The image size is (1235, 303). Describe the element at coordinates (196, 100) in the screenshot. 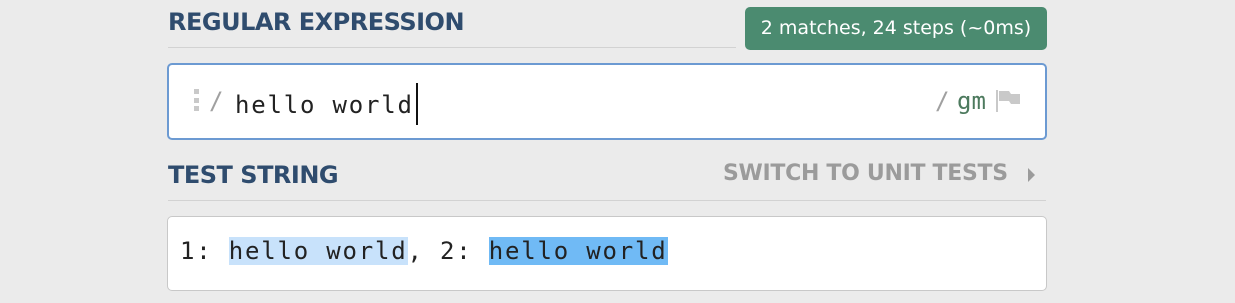

I see `drag-handle-icon` at that location.